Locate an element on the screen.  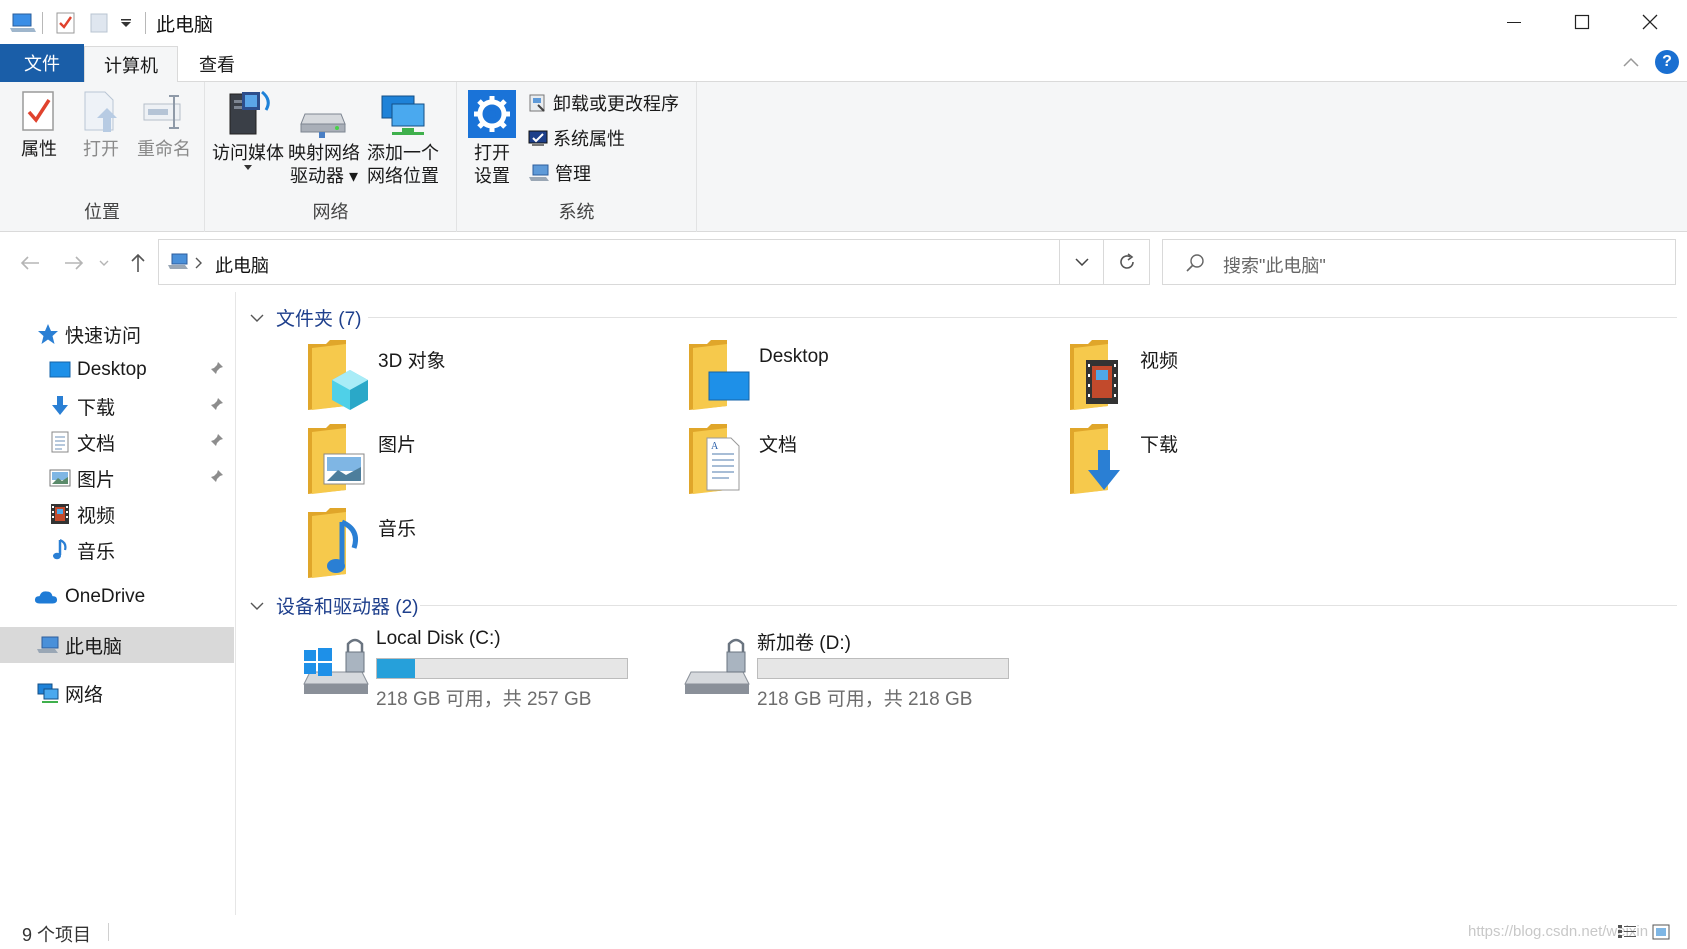
locked-drive-icon is located at coordinates (717, 666).